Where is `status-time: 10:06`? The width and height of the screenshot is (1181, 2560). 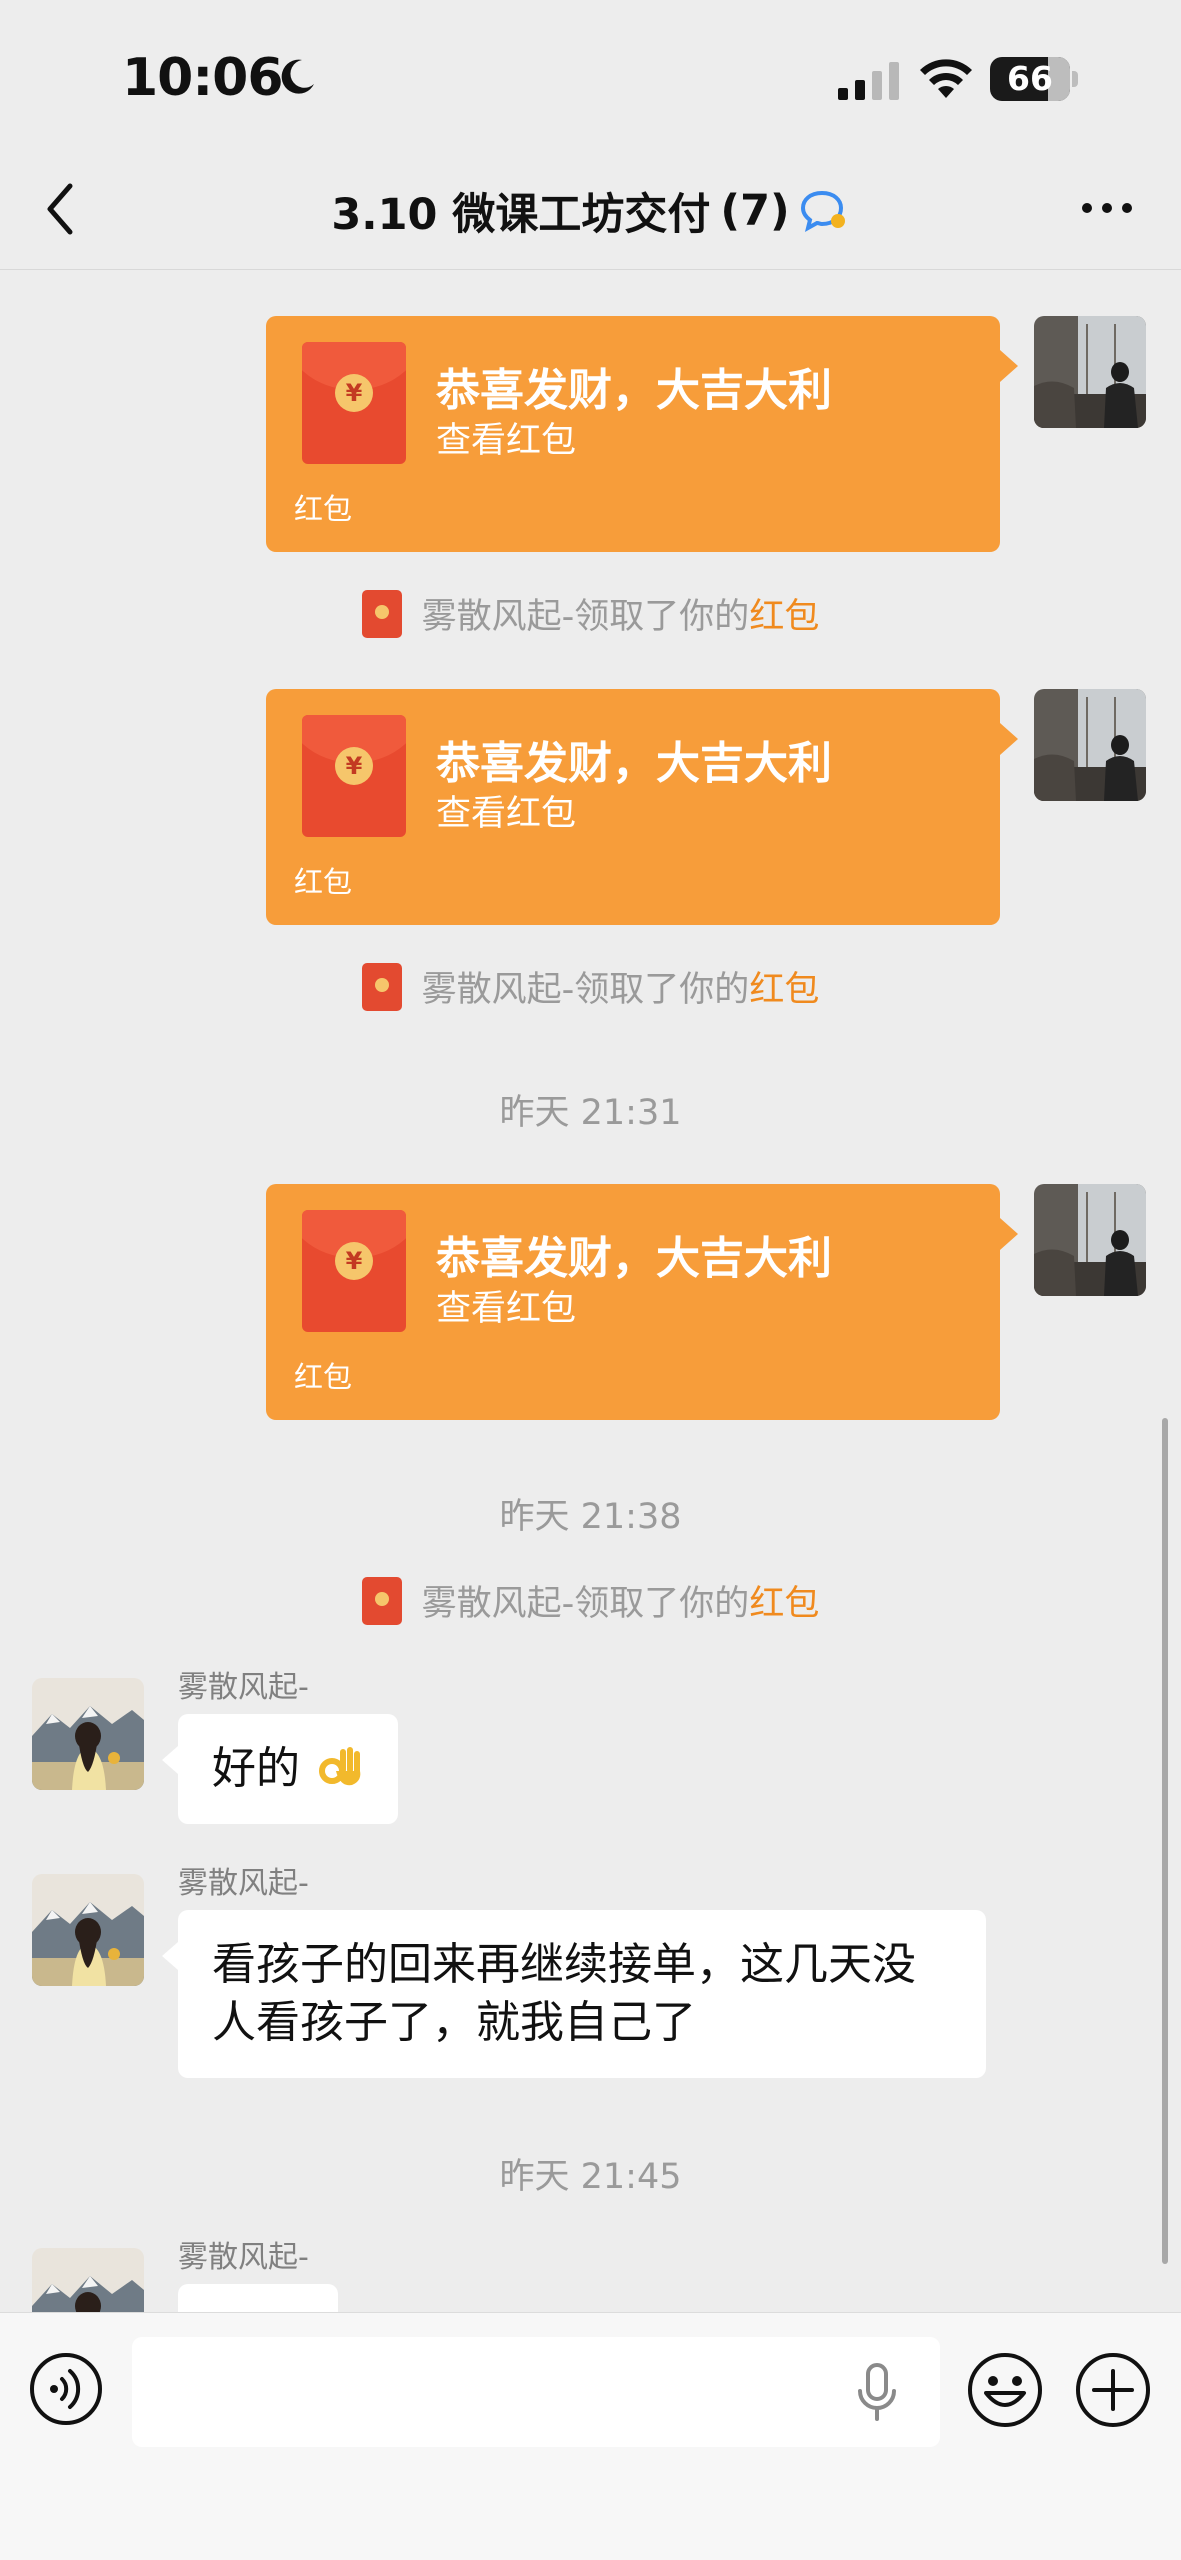 status-time: 10:06 is located at coordinates (203, 78).